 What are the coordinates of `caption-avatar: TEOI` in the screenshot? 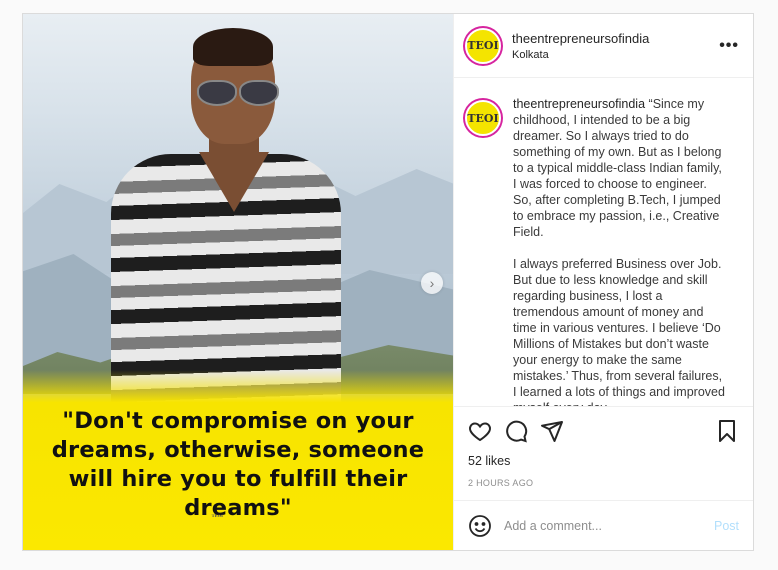 It's located at (483, 118).